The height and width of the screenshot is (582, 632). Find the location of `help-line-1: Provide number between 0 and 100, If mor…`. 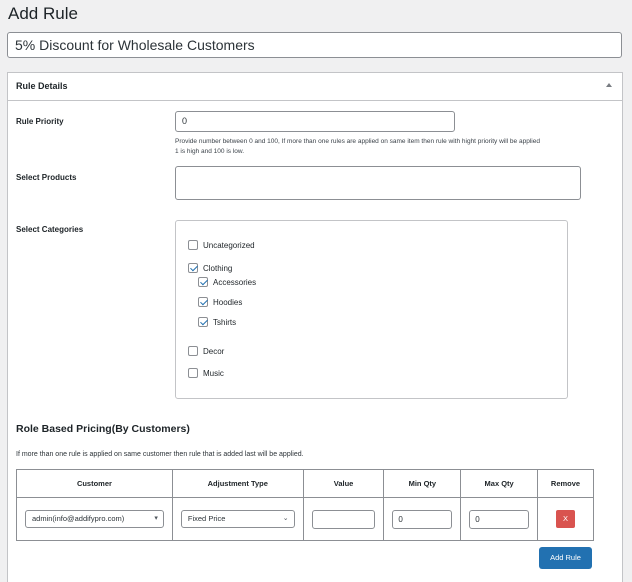

help-line-1: Provide number between 0 and 100, If mor… is located at coordinates (357, 141).